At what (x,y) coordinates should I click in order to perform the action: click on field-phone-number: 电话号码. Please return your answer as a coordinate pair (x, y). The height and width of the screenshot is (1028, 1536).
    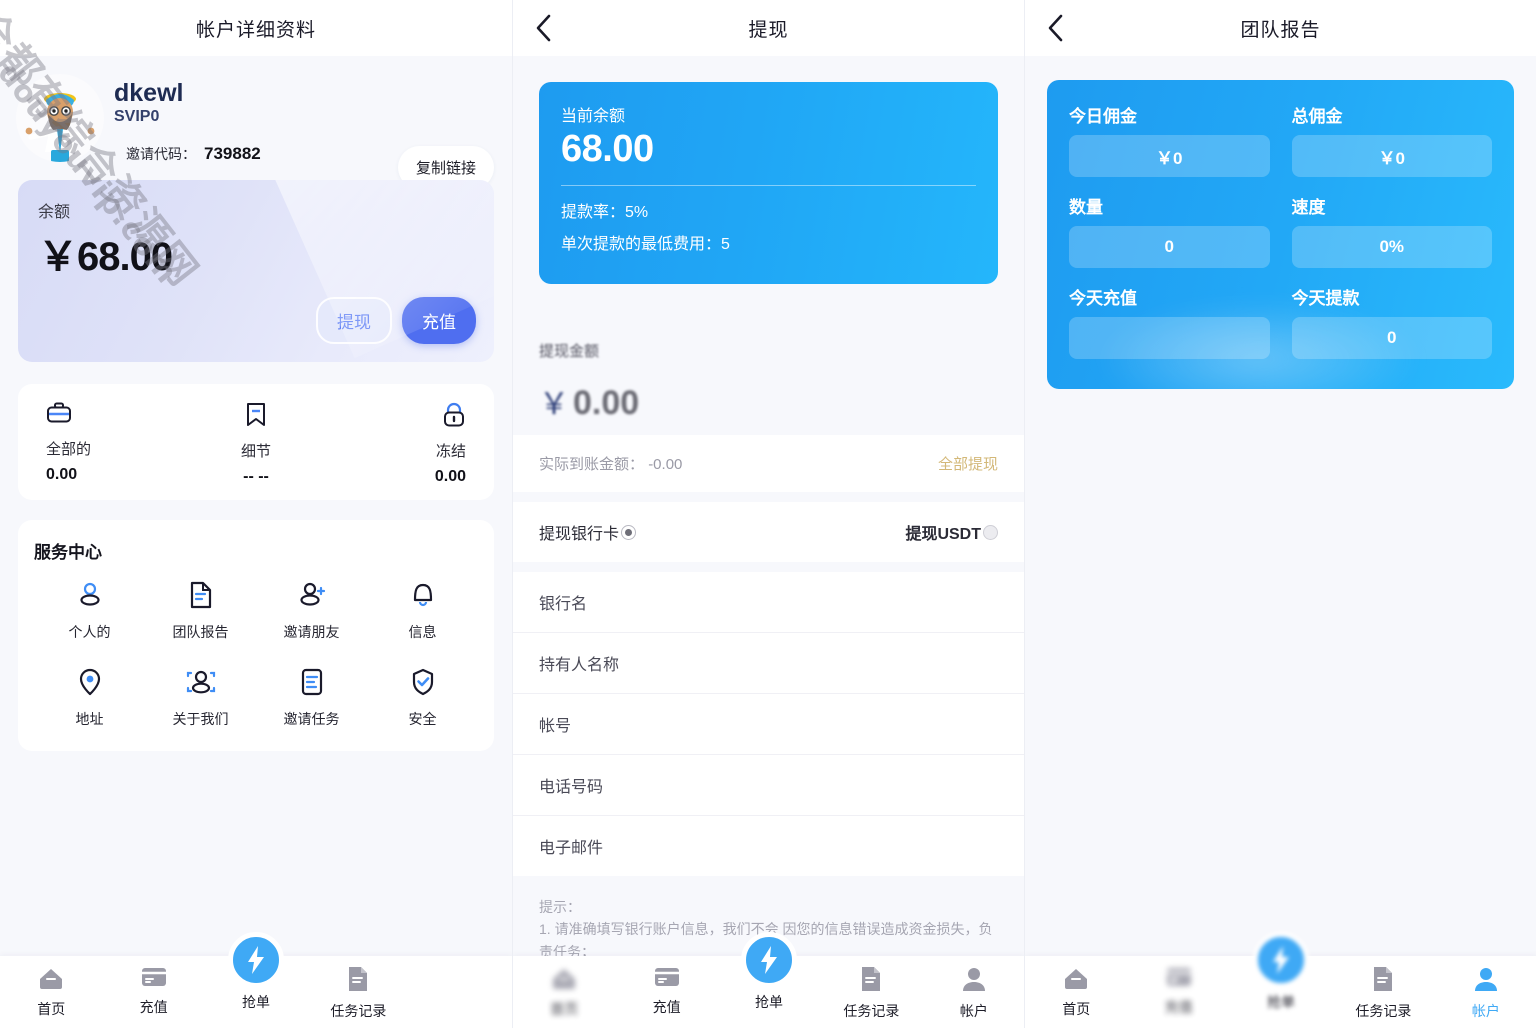
    Looking at the image, I should click on (768, 785).